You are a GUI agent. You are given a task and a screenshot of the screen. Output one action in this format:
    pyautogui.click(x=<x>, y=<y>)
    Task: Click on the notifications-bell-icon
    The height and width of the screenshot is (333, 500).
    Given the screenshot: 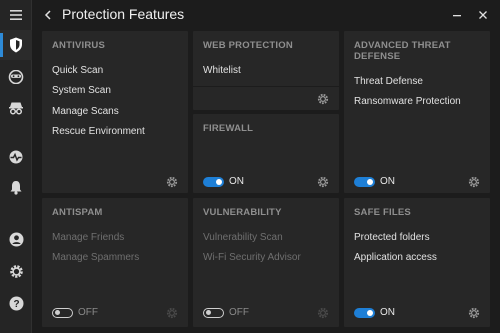 What is the action you would take?
    pyautogui.click(x=16, y=187)
    